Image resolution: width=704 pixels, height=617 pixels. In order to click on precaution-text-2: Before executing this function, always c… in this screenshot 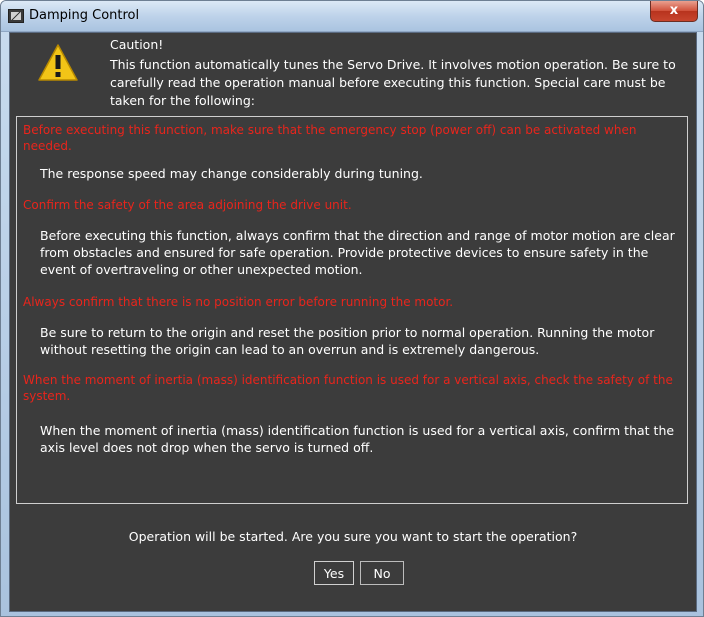, I will do `click(357, 252)`.